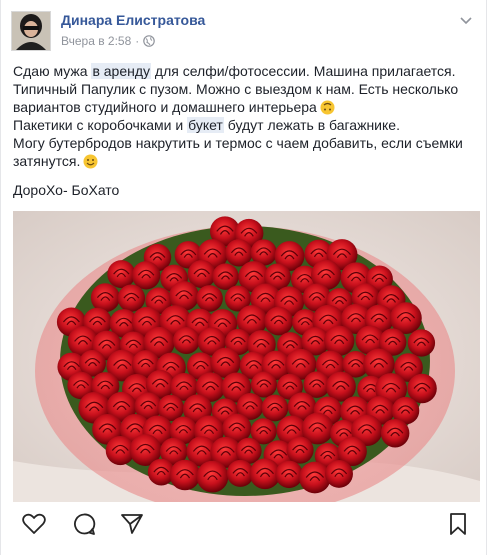 This screenshot has height=555, width=487. I want to click on comment-icon, so click(84, 524).